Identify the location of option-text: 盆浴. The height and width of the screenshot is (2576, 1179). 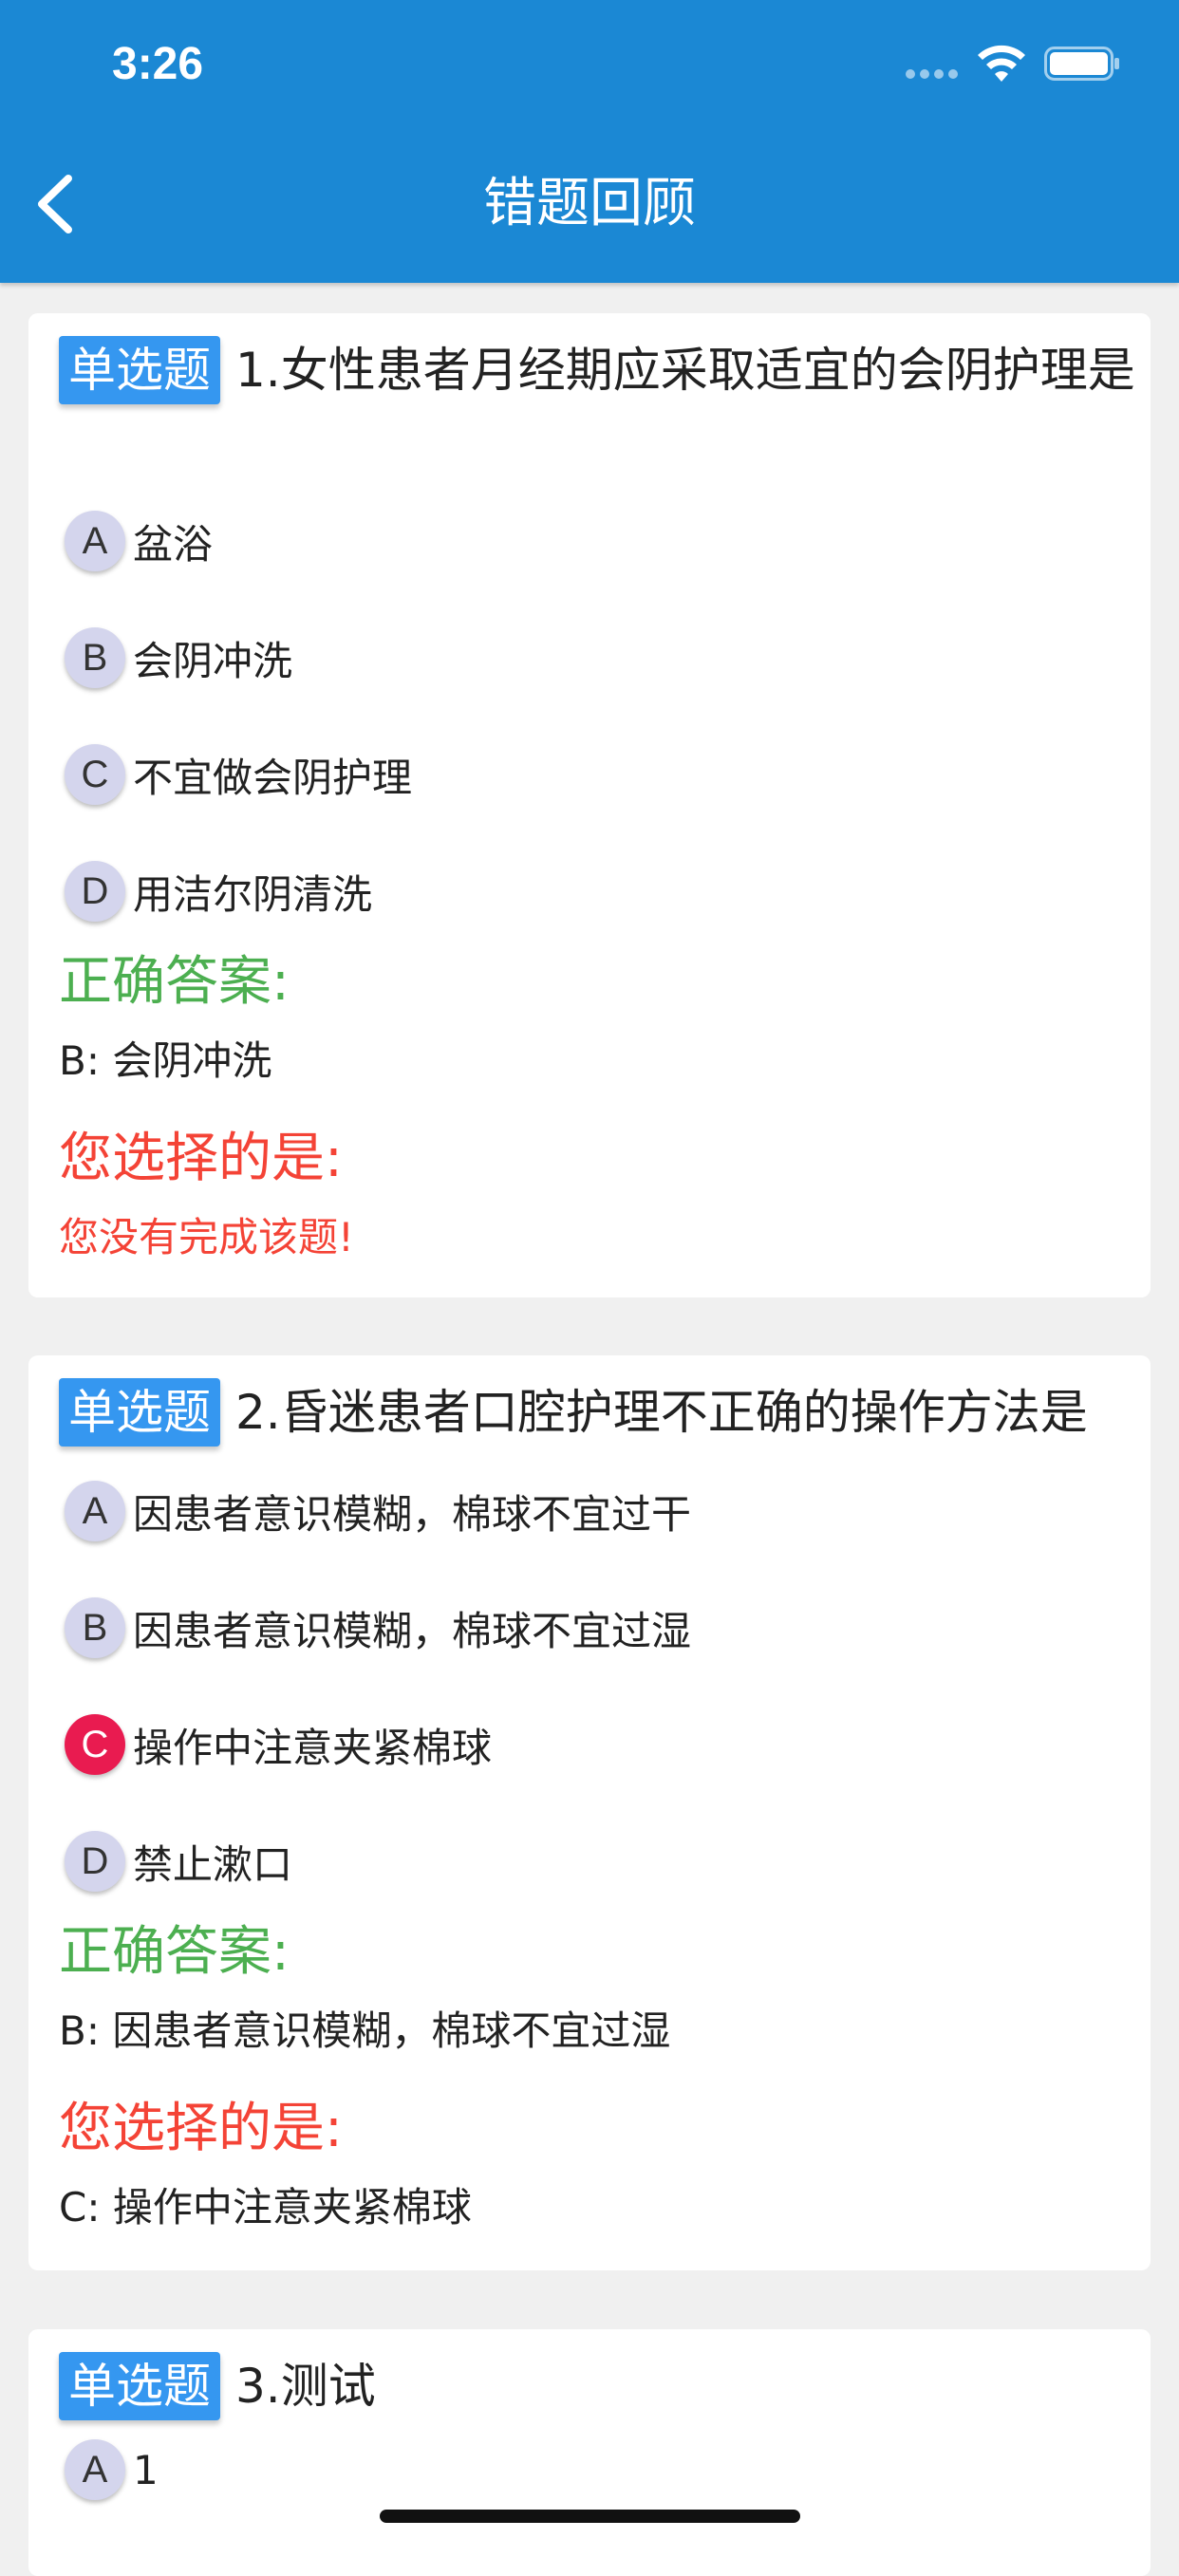
(173, 544).